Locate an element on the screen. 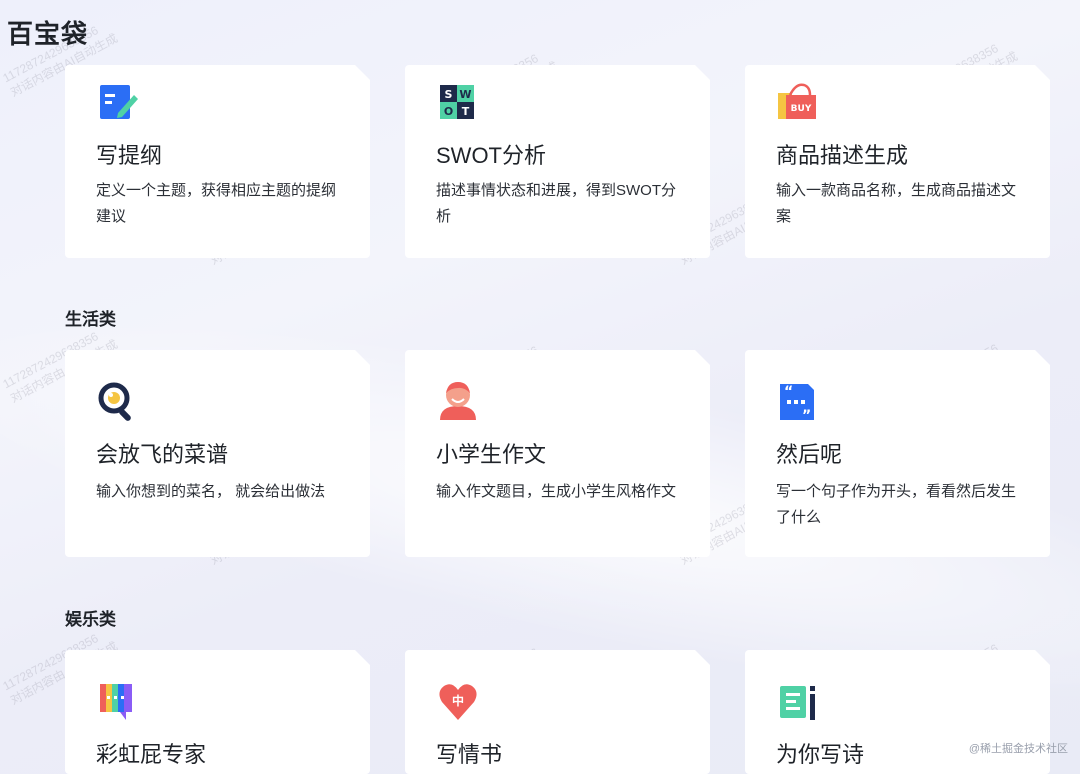 The width and height of the screenshot is (1080, 774). card-title: 然后呢 is located at coordinates (809, 454).